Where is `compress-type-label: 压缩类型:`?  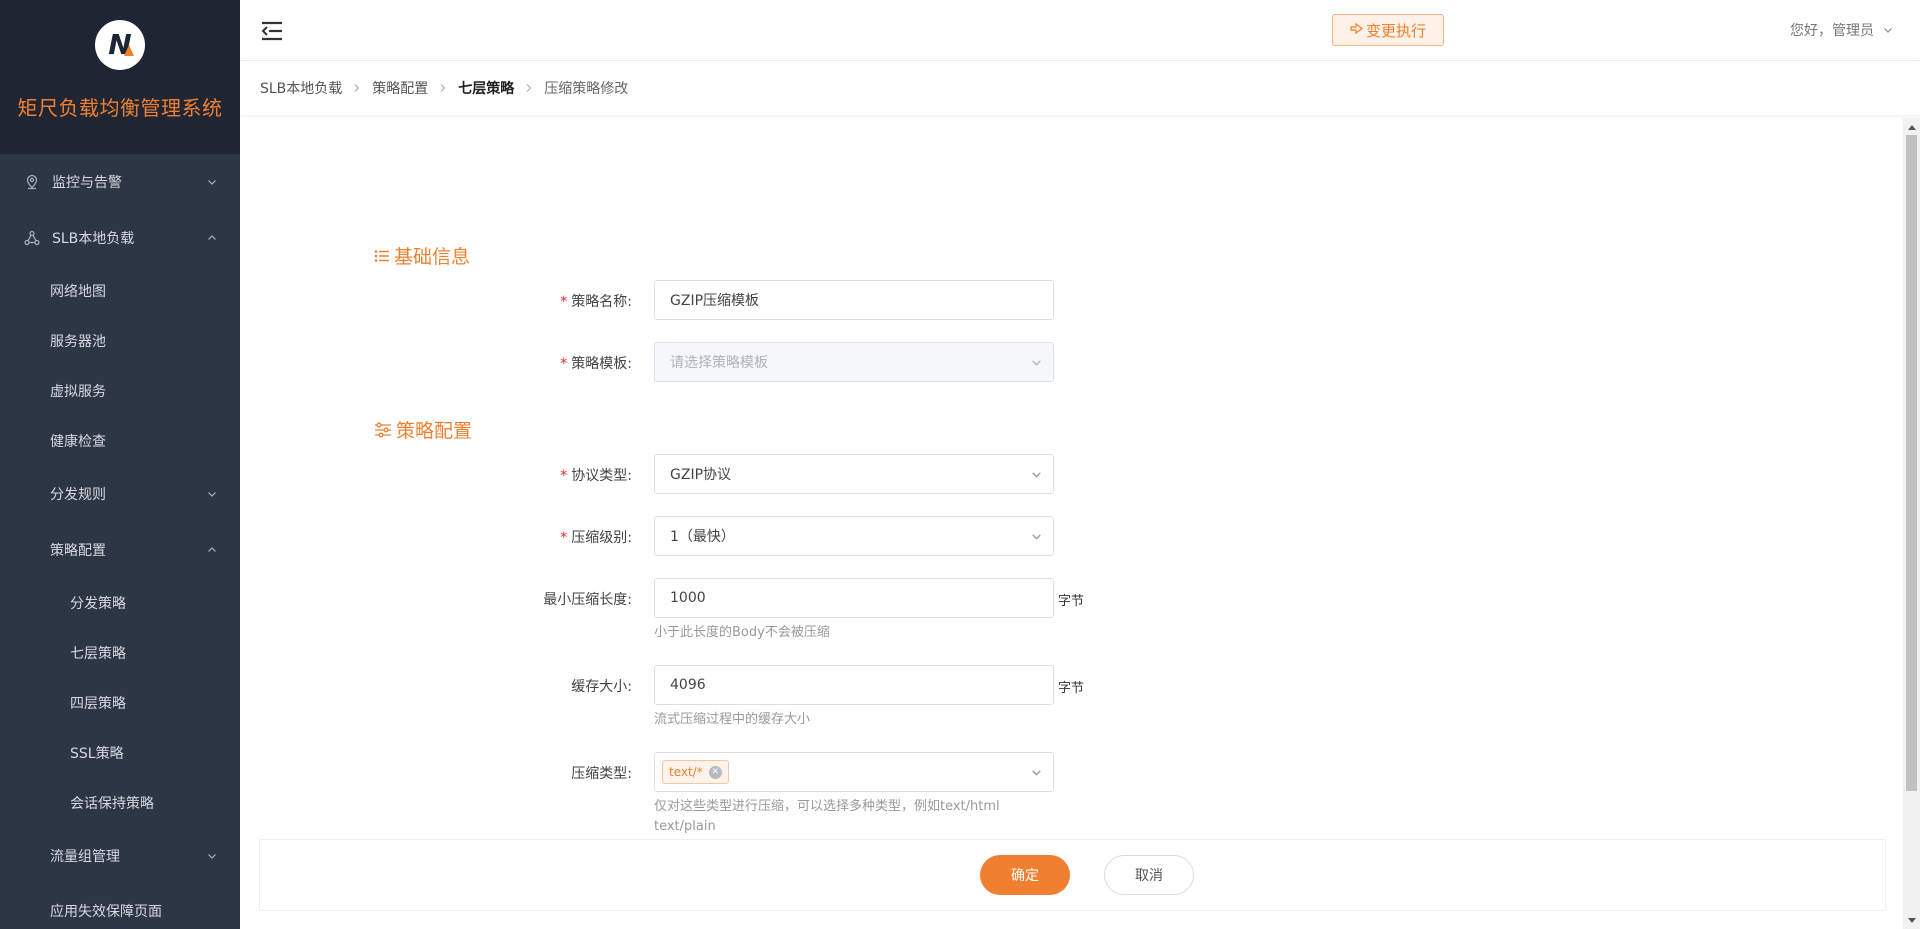
compress-type-label: 压缩类型: is located at coordinates (601, 774).